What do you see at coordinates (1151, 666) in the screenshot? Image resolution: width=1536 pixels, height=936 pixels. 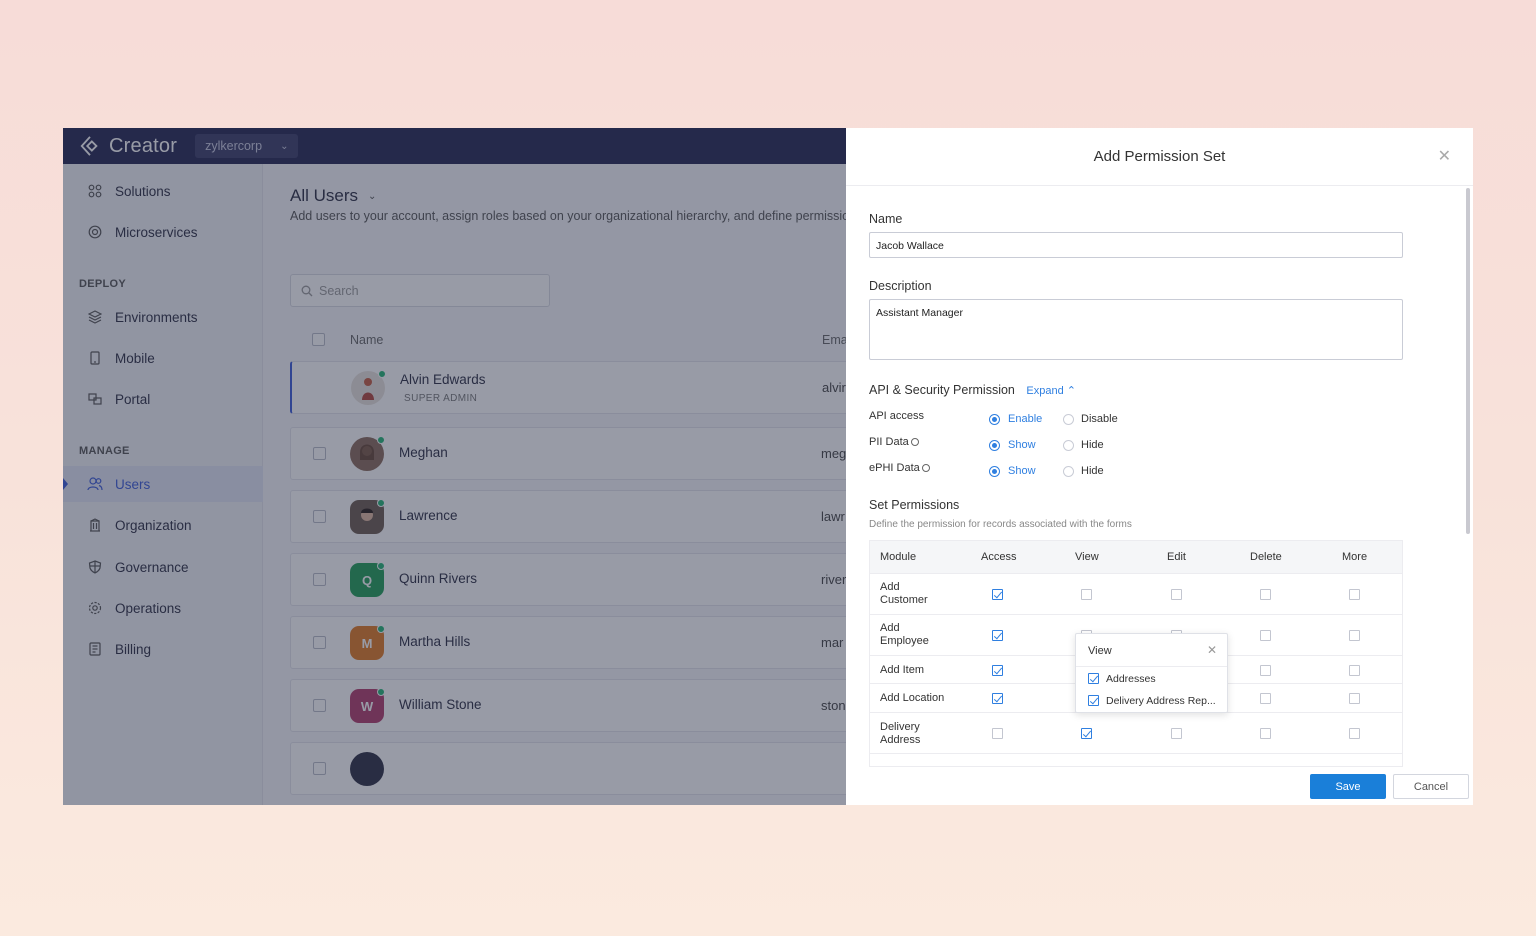 I see `popover-divider` at bounding box center [1151, 666].